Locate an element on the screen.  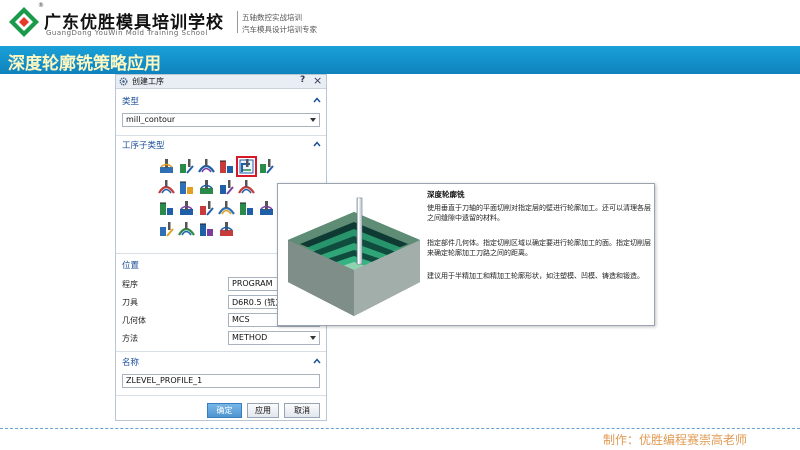
rest-mill-icon is located at coordinates (226, 166).